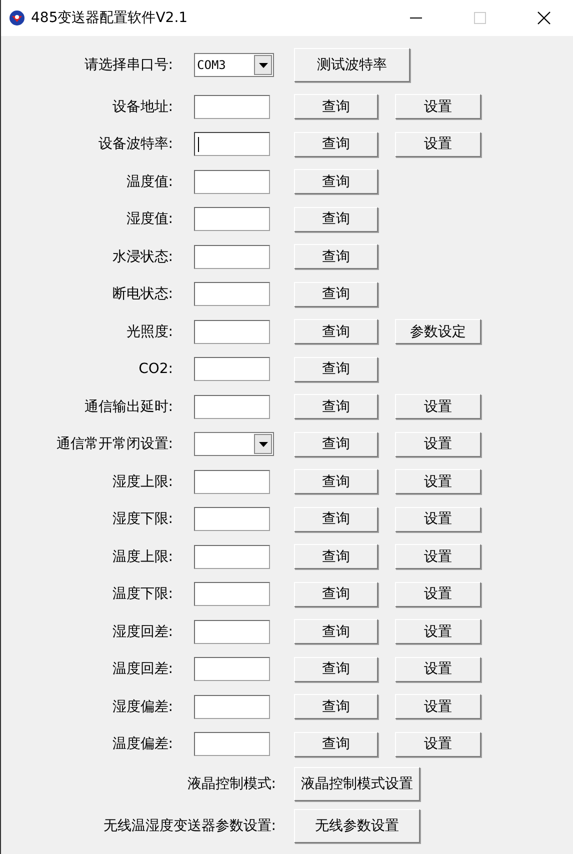 The height and width of the screenshot is (854, 573). What do you see at coordinates (357, 826) in the screenshot?
I see `settings-button: 无线参数设置` at bounding box center [357, 826].